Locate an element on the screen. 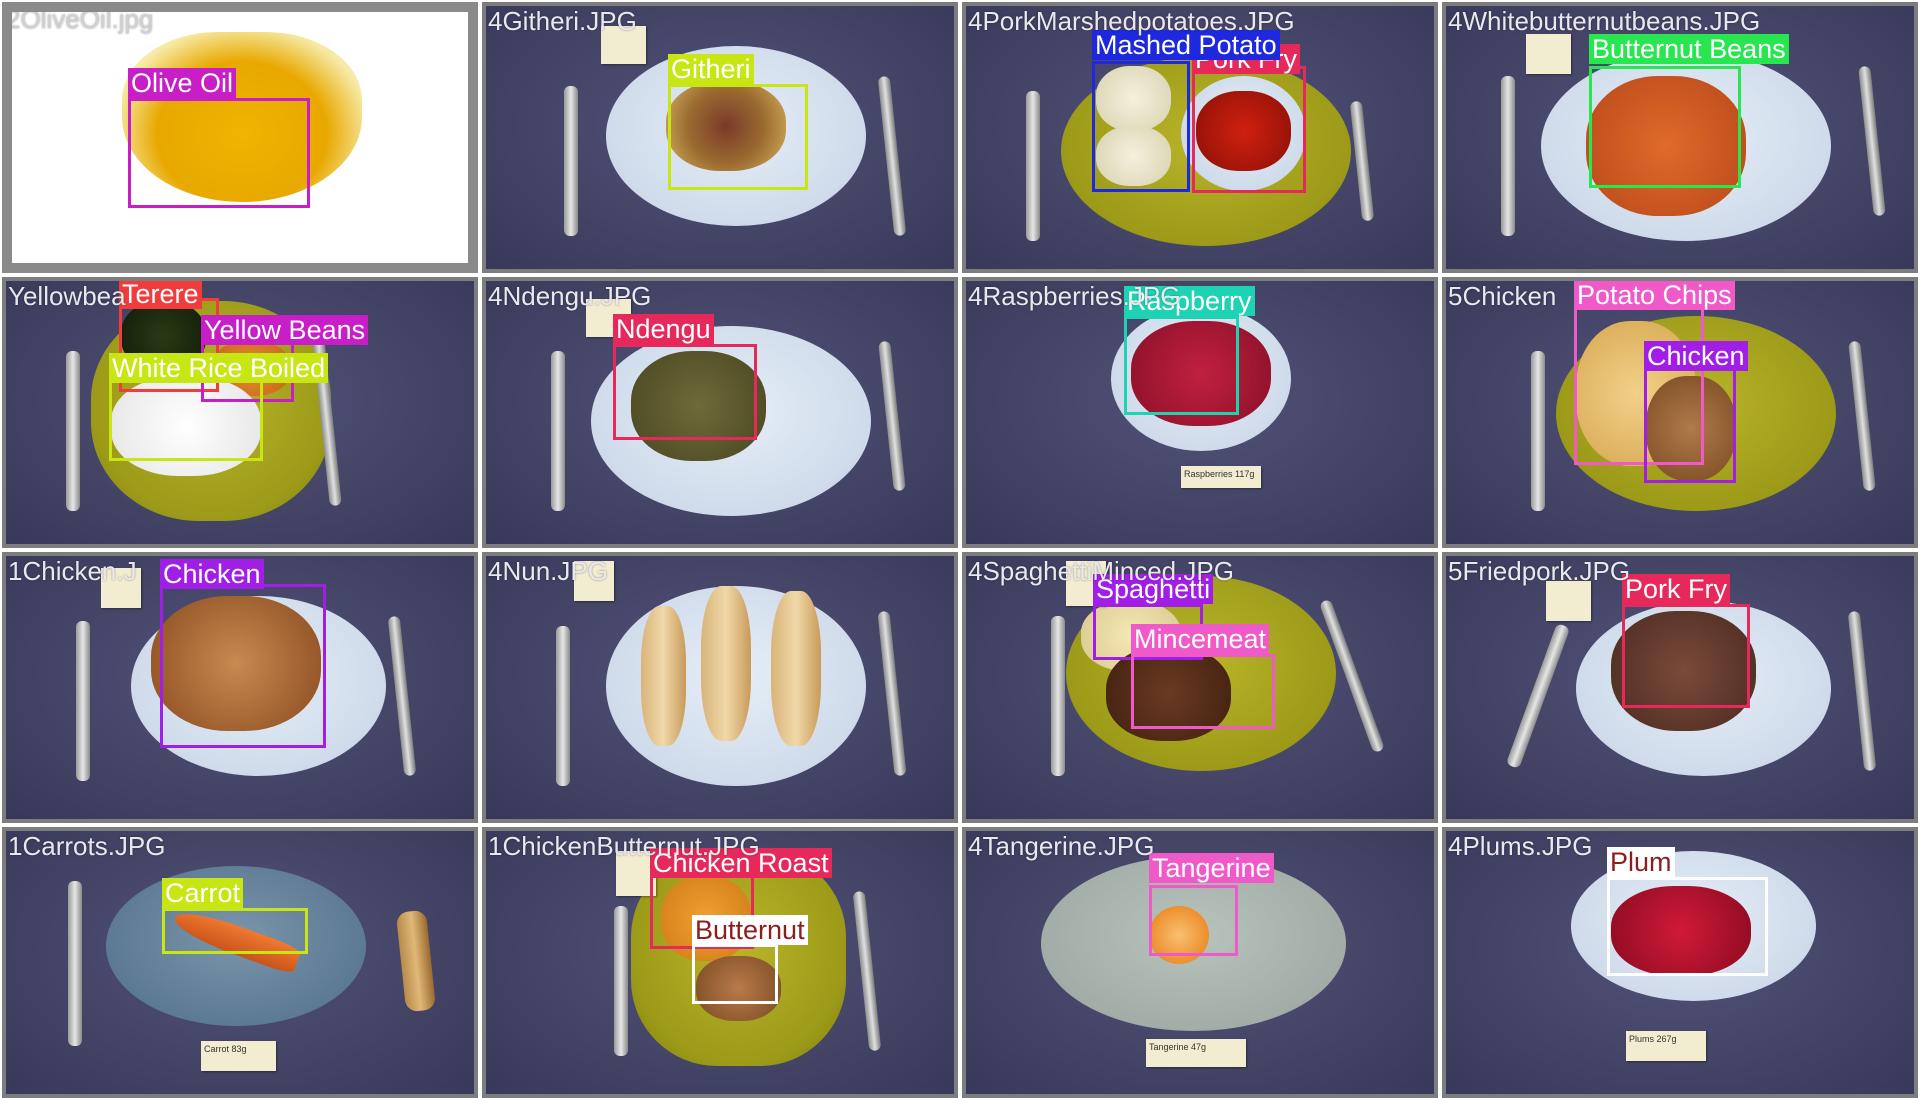  bbox-mincemeat is located at coordinates (1203, 691).